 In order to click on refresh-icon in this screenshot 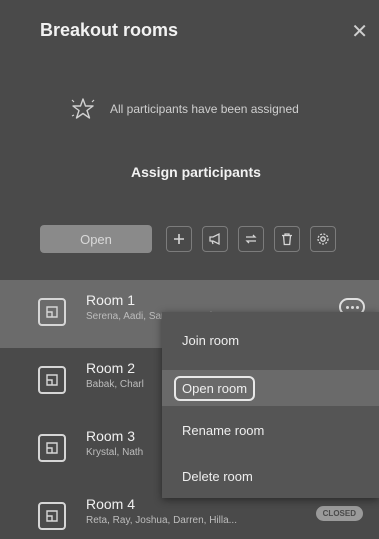, I will do `click(251, 239)`.